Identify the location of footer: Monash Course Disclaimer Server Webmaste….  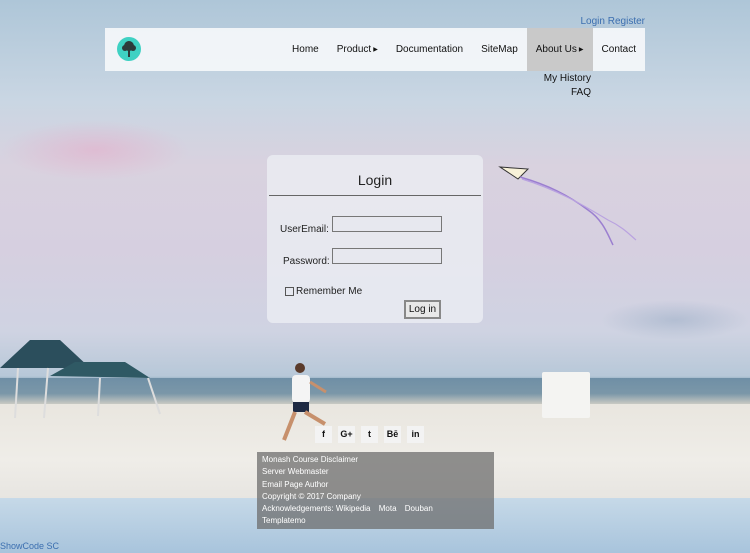
(375, 490).